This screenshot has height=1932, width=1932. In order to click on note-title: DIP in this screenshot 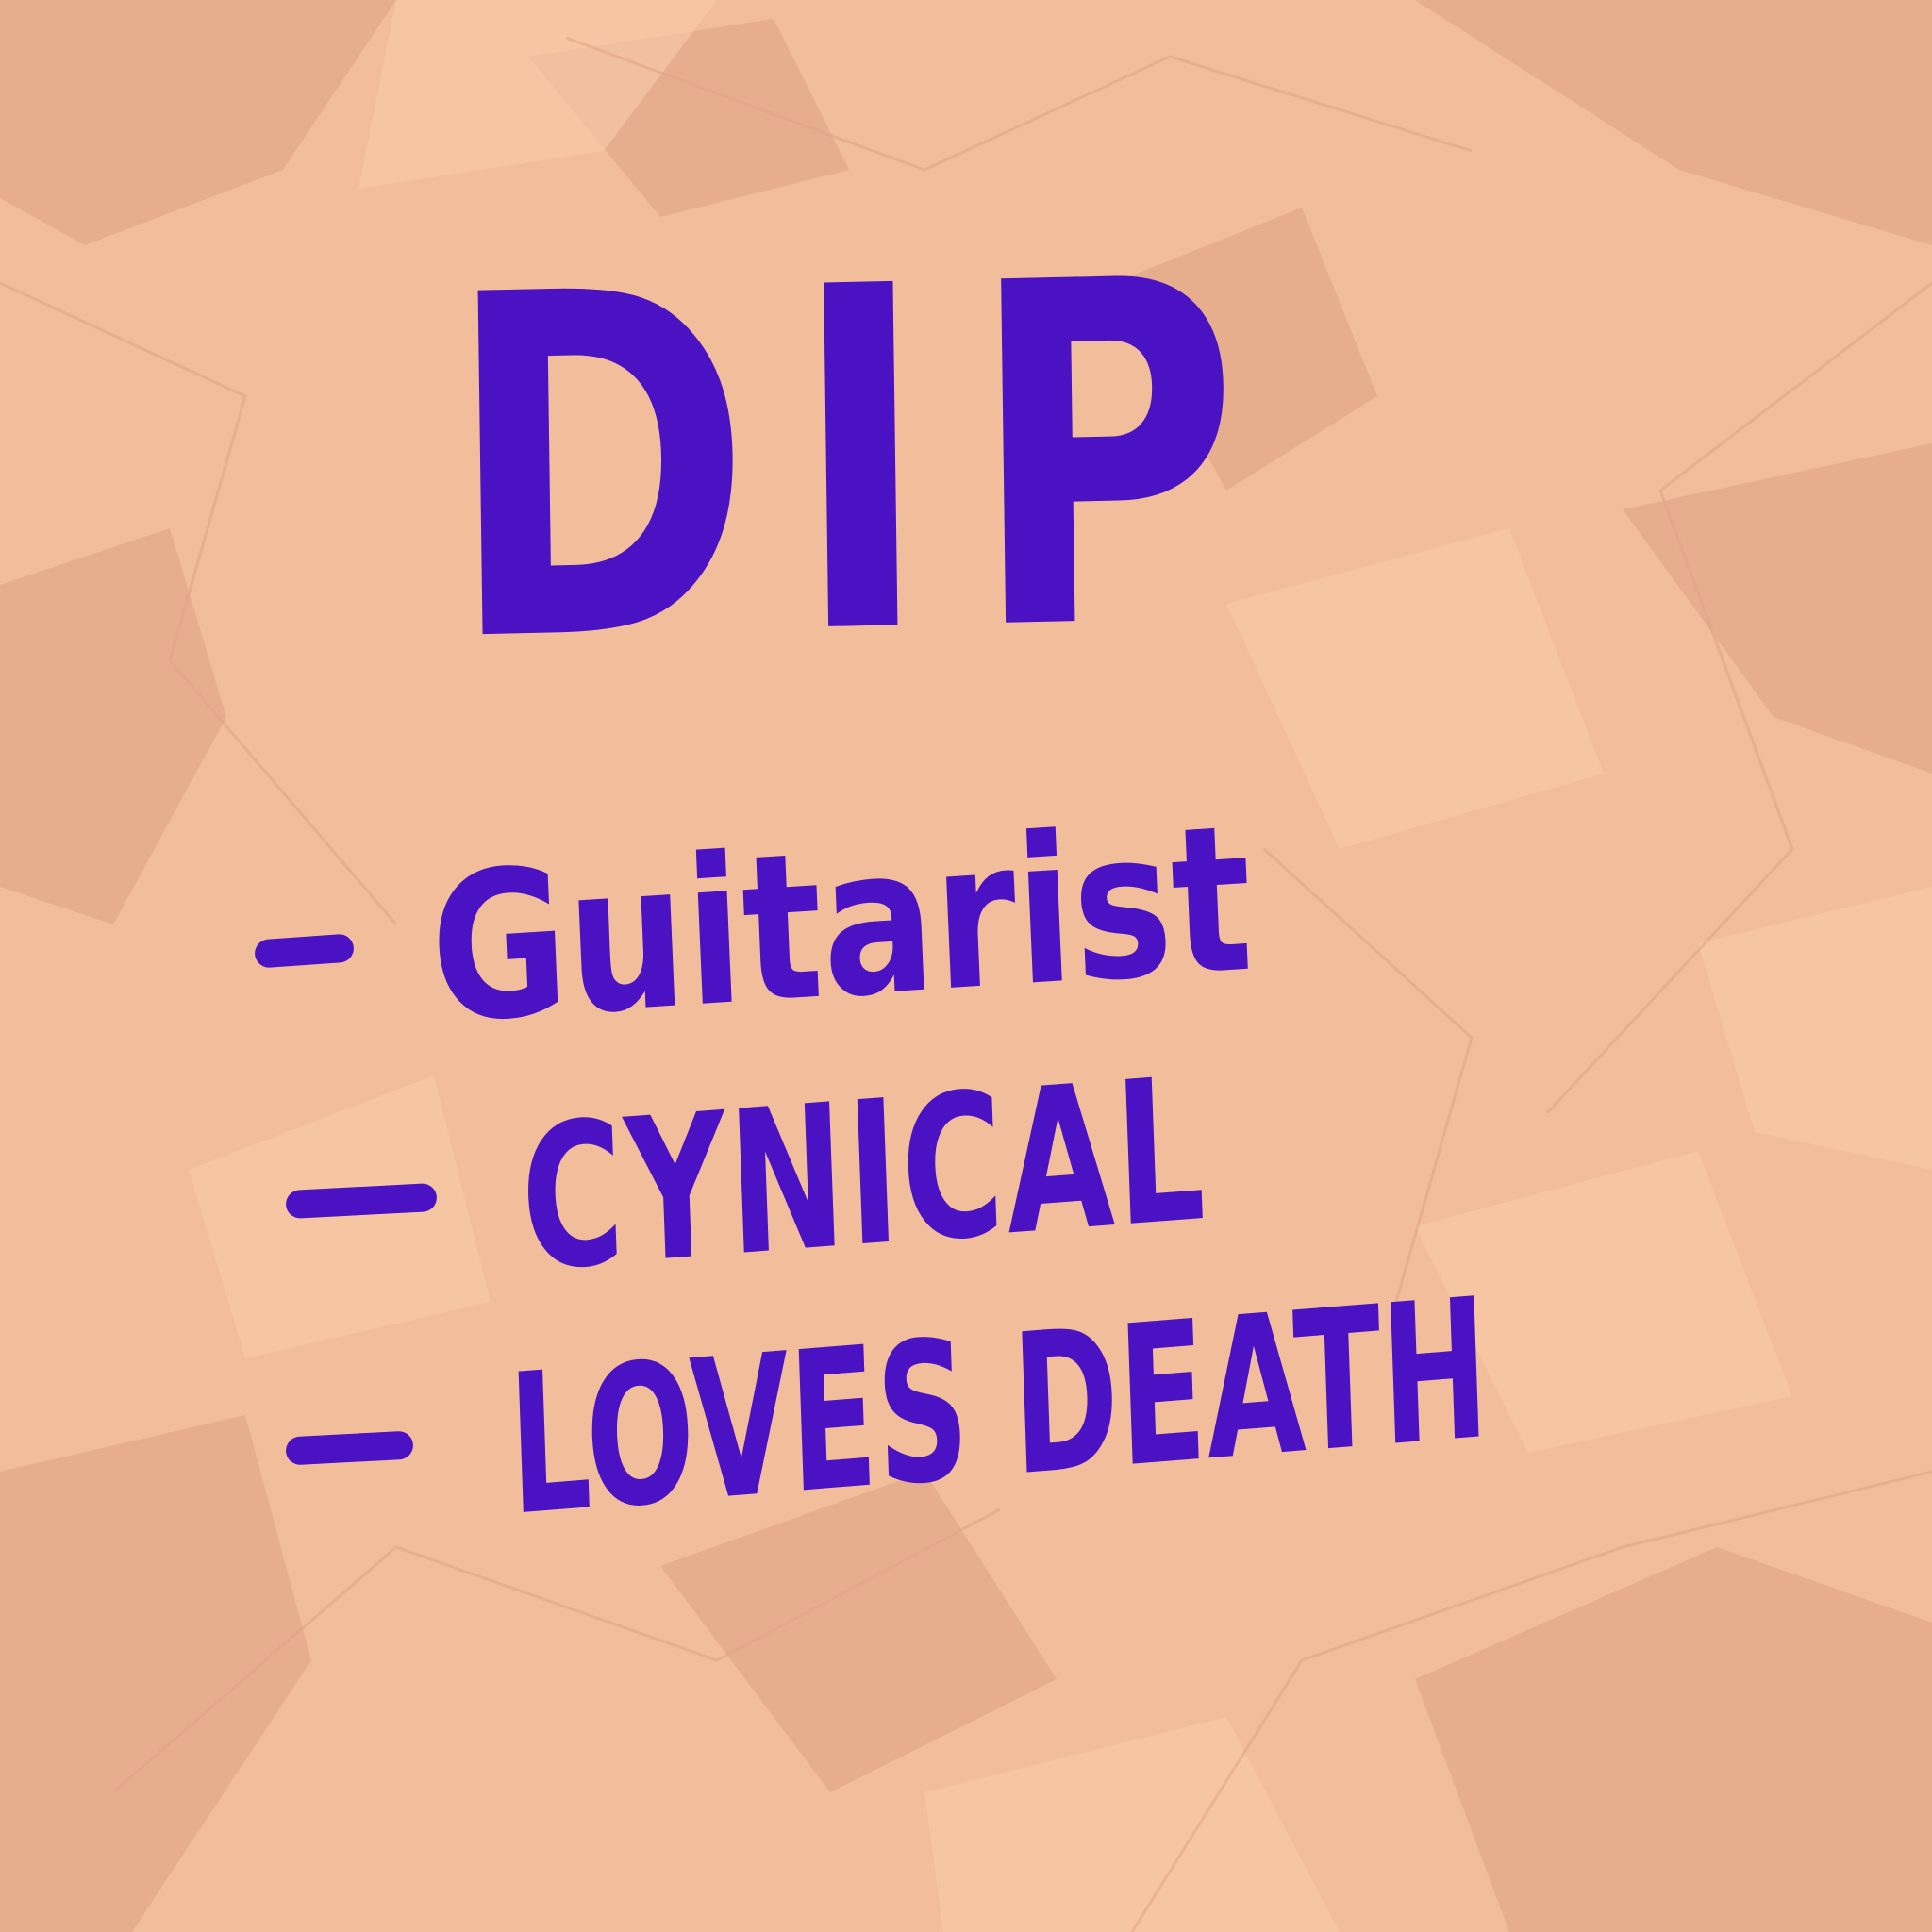, I will do `click(863, 462)`.